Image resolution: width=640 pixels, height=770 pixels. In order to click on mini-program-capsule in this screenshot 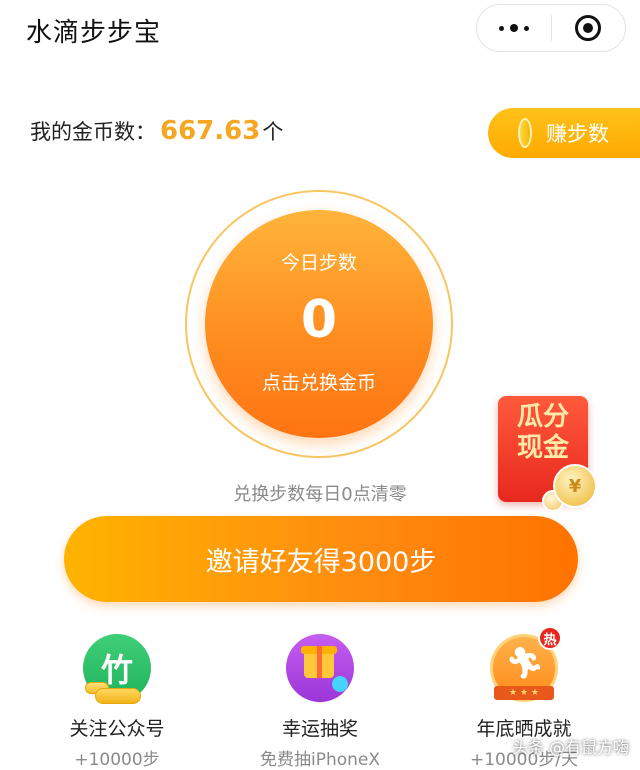, I will do `click(551, 28)`.